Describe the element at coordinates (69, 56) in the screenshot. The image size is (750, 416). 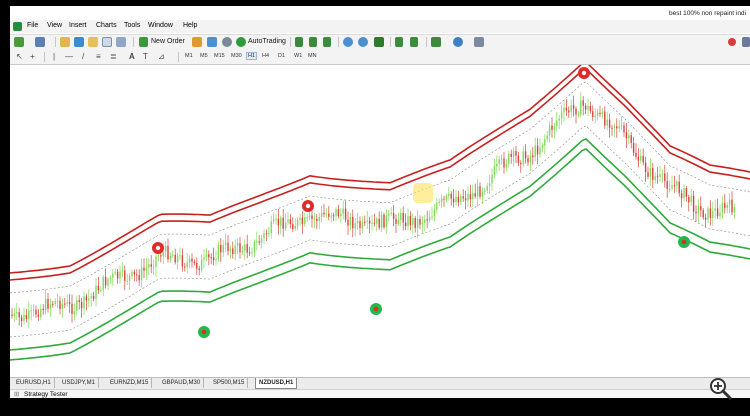
I see `horizontal-line-icon: —` at that location.